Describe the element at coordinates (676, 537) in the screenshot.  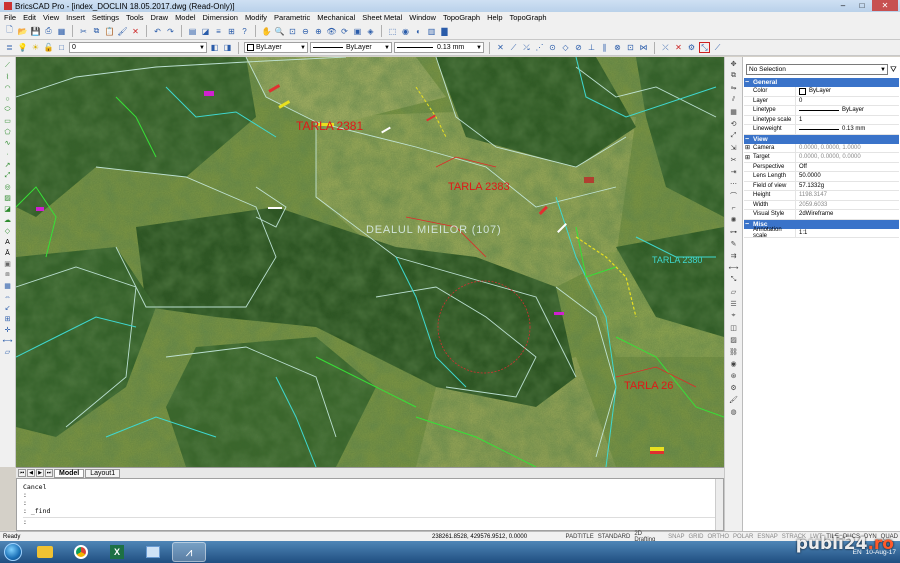
I see `status-snap: SNAP` at that location.